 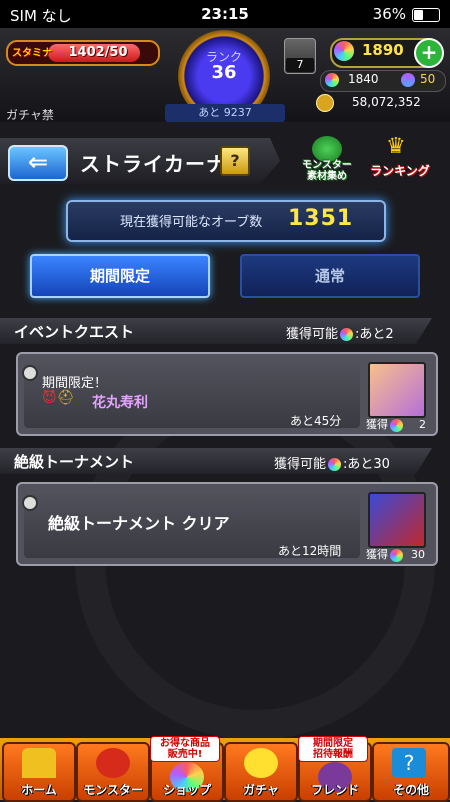 What do you see at coordinates (30, 115) in the screenshot?
I see `gacha-status: ガチャ禁` at bounding box center [30, 115].